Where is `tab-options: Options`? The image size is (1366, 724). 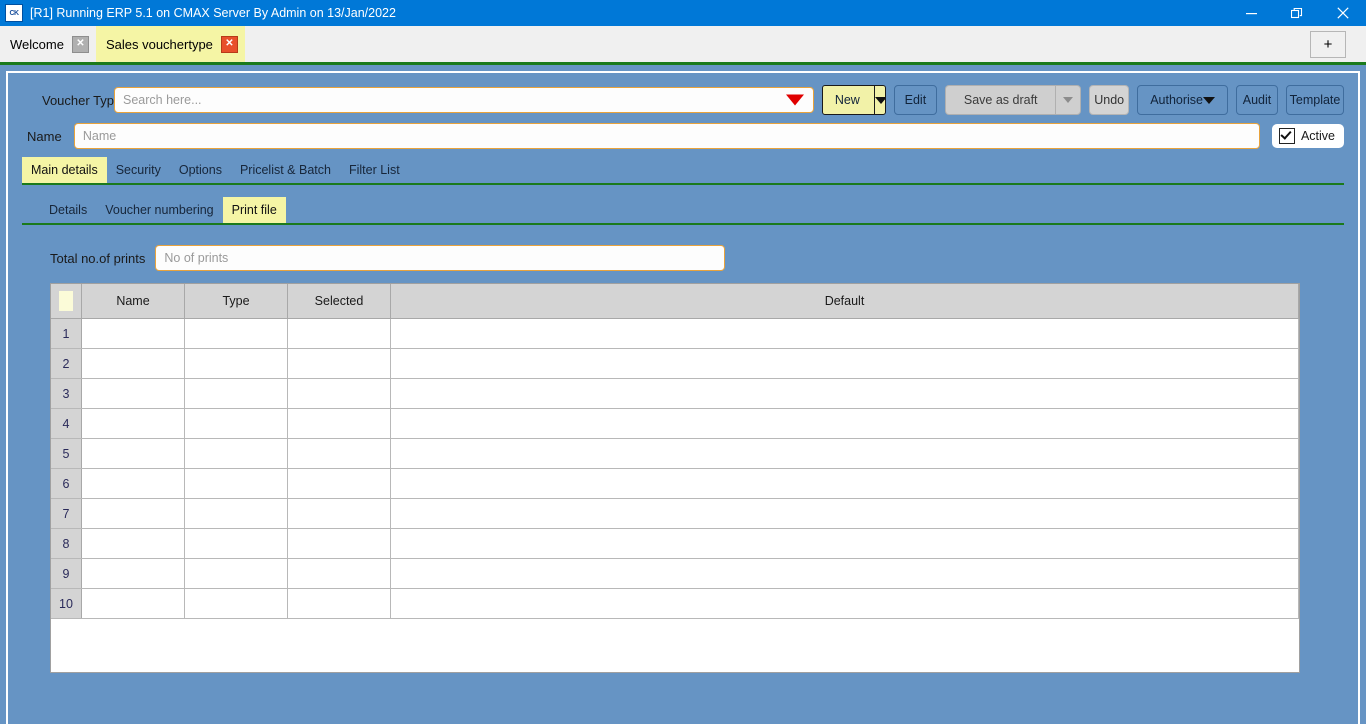
tab-options: Options is located at coordinates (200, 170).